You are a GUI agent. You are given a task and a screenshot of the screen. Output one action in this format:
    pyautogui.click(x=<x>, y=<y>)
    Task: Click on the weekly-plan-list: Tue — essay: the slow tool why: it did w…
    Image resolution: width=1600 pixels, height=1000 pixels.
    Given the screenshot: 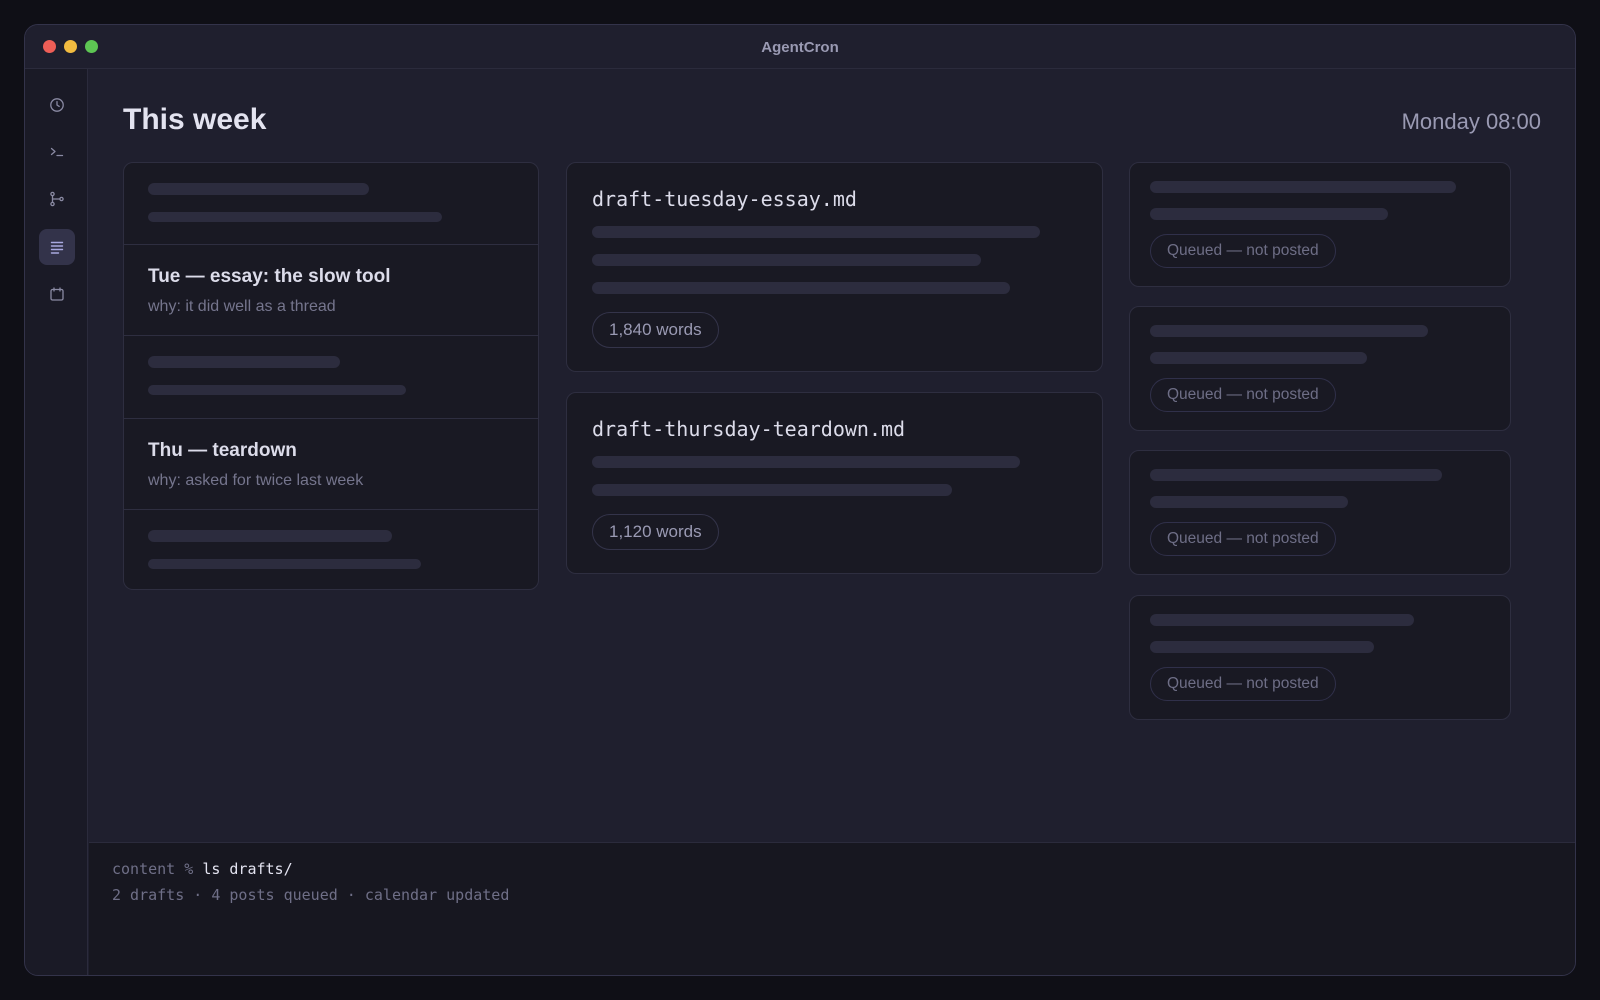 What is the action you would take?
    pyautogui.click(x=331, y=376)
    